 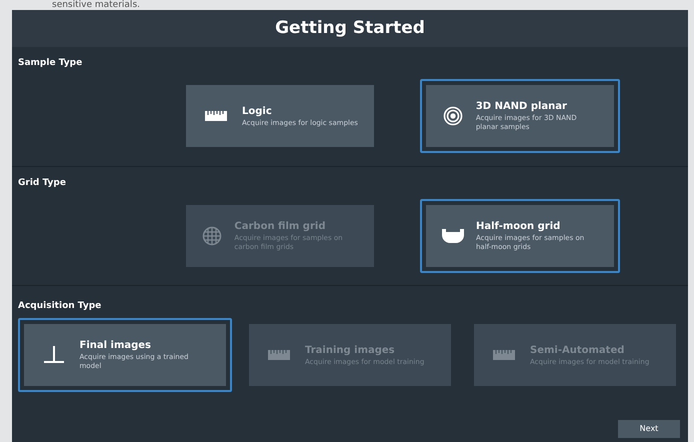 I want to click on option-title: Carbon film grid, so click(x=280, y=227).